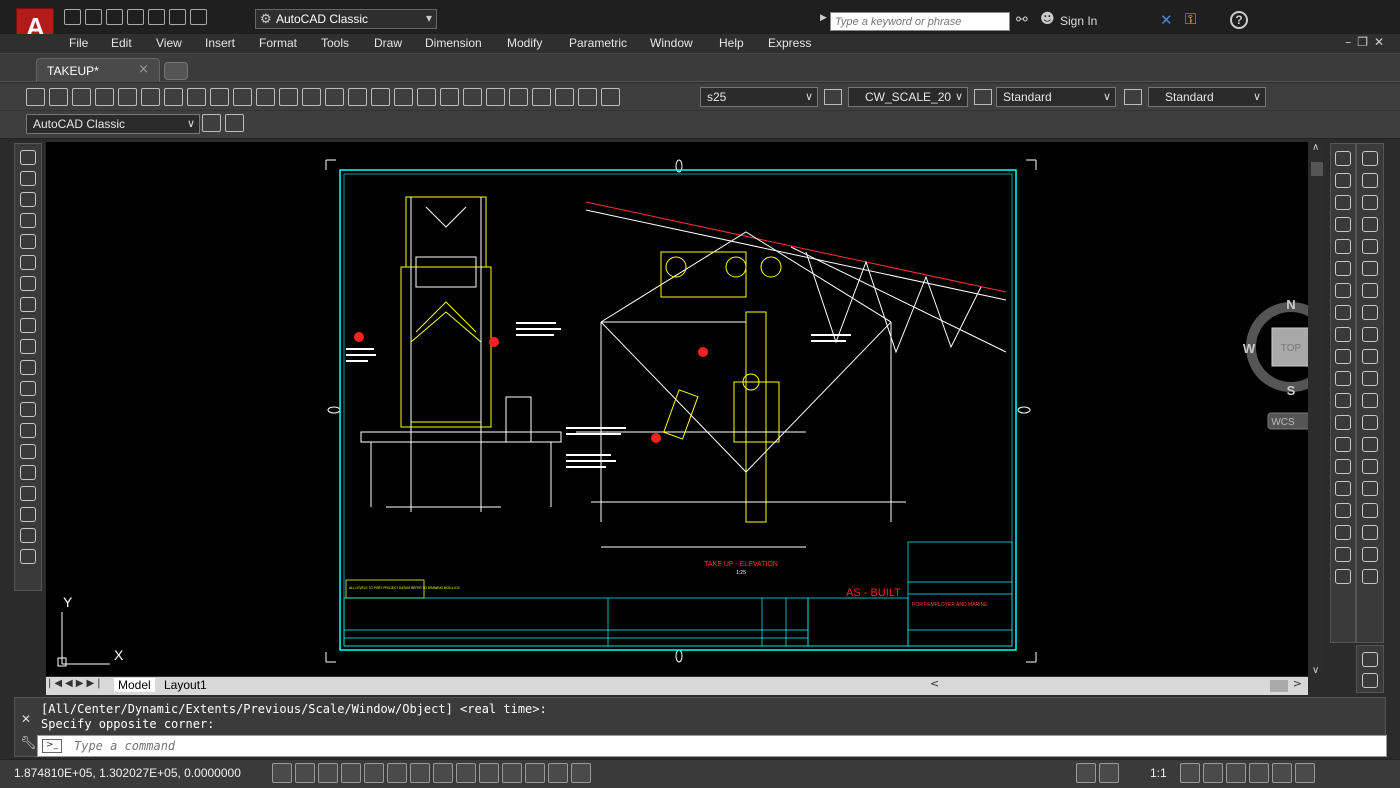  What do you see at coordinates (219, 97) in the screenshot?
I see `copy-icon` at bounding box center [219, 97].